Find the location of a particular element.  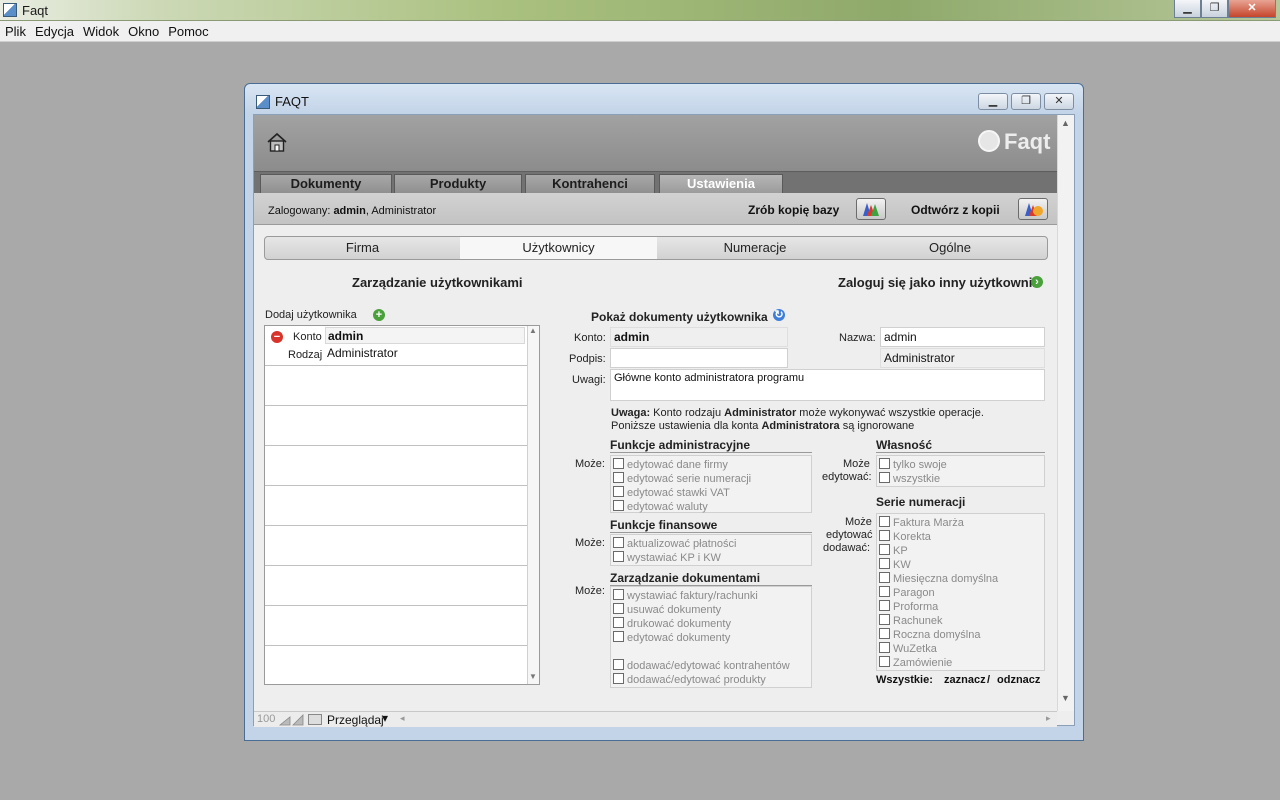

podpis-field is located at coordinates (699, 358).